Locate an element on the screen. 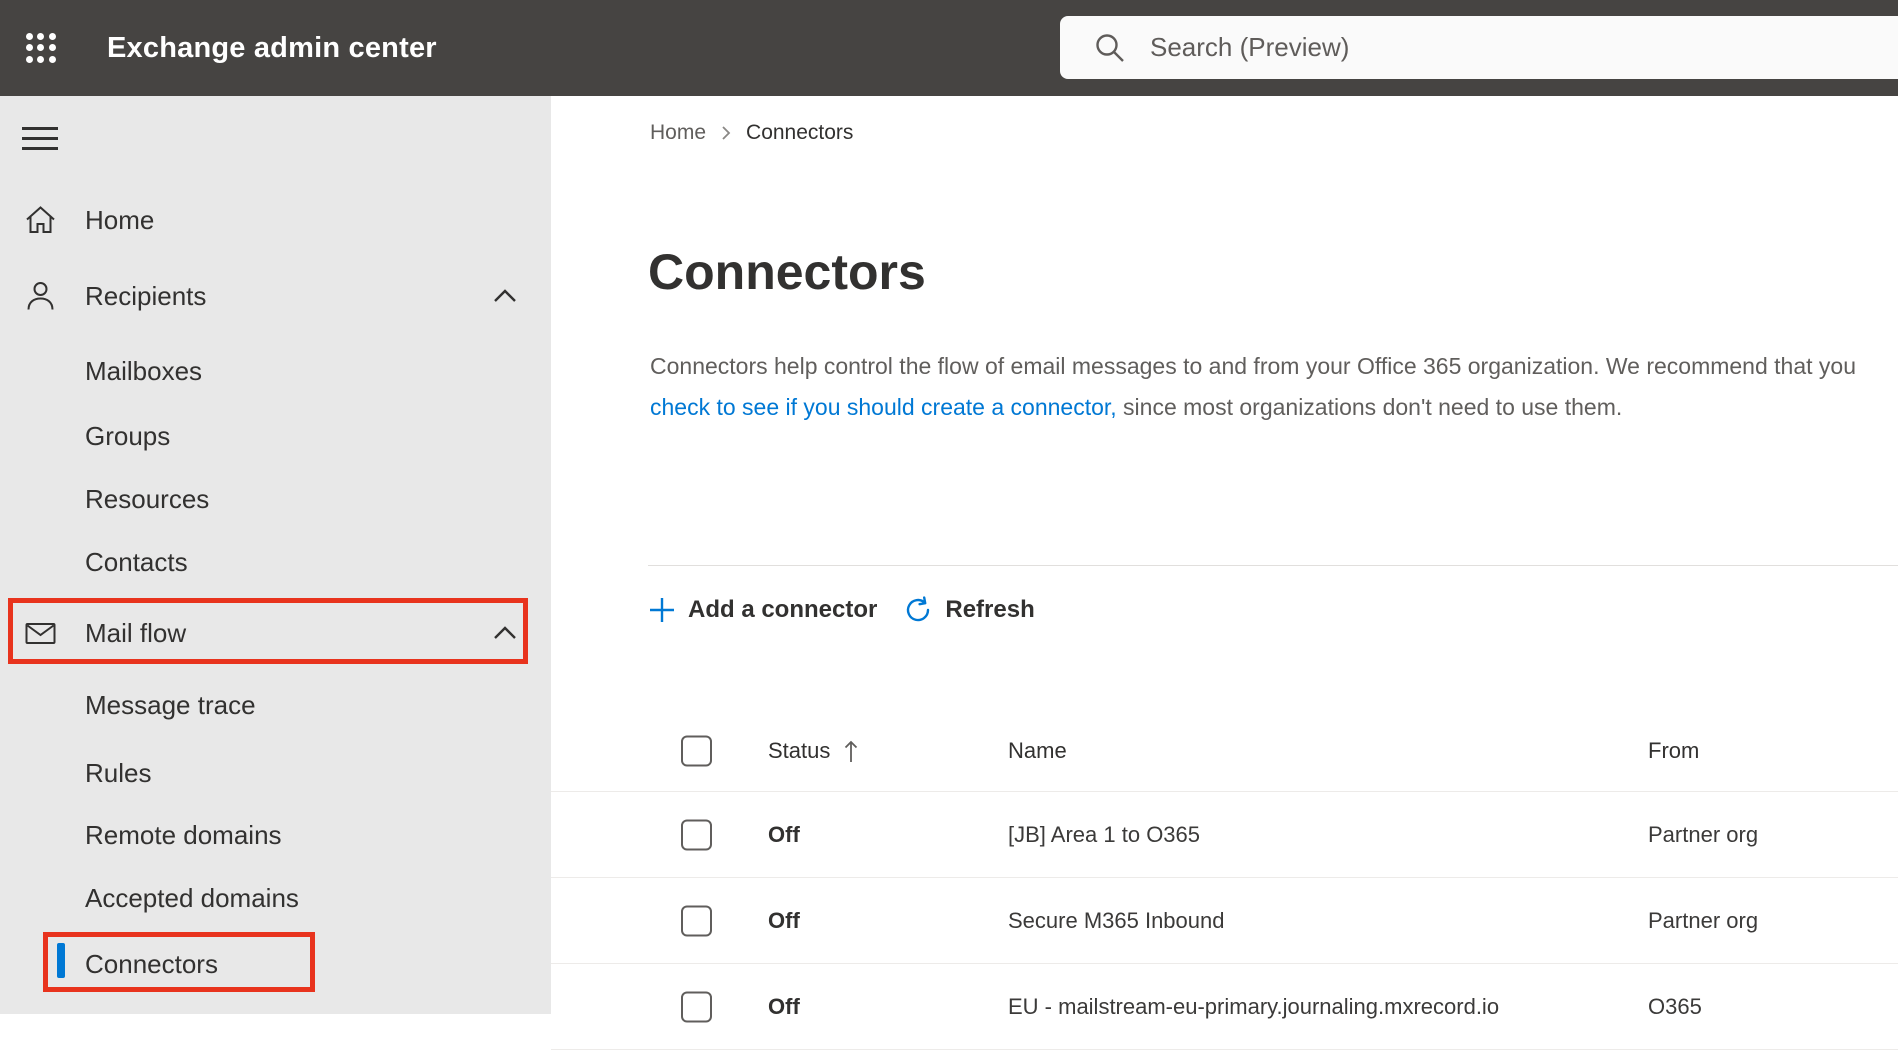  sidebar-item-remote-domains: Remote domains is located at coordinates (275, 835).